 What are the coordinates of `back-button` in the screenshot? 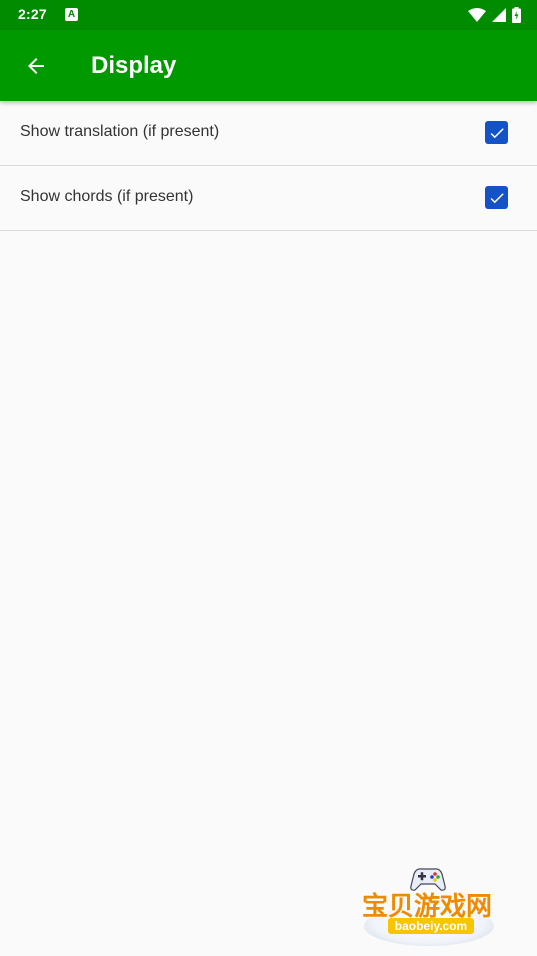 It's located at (36, 66).